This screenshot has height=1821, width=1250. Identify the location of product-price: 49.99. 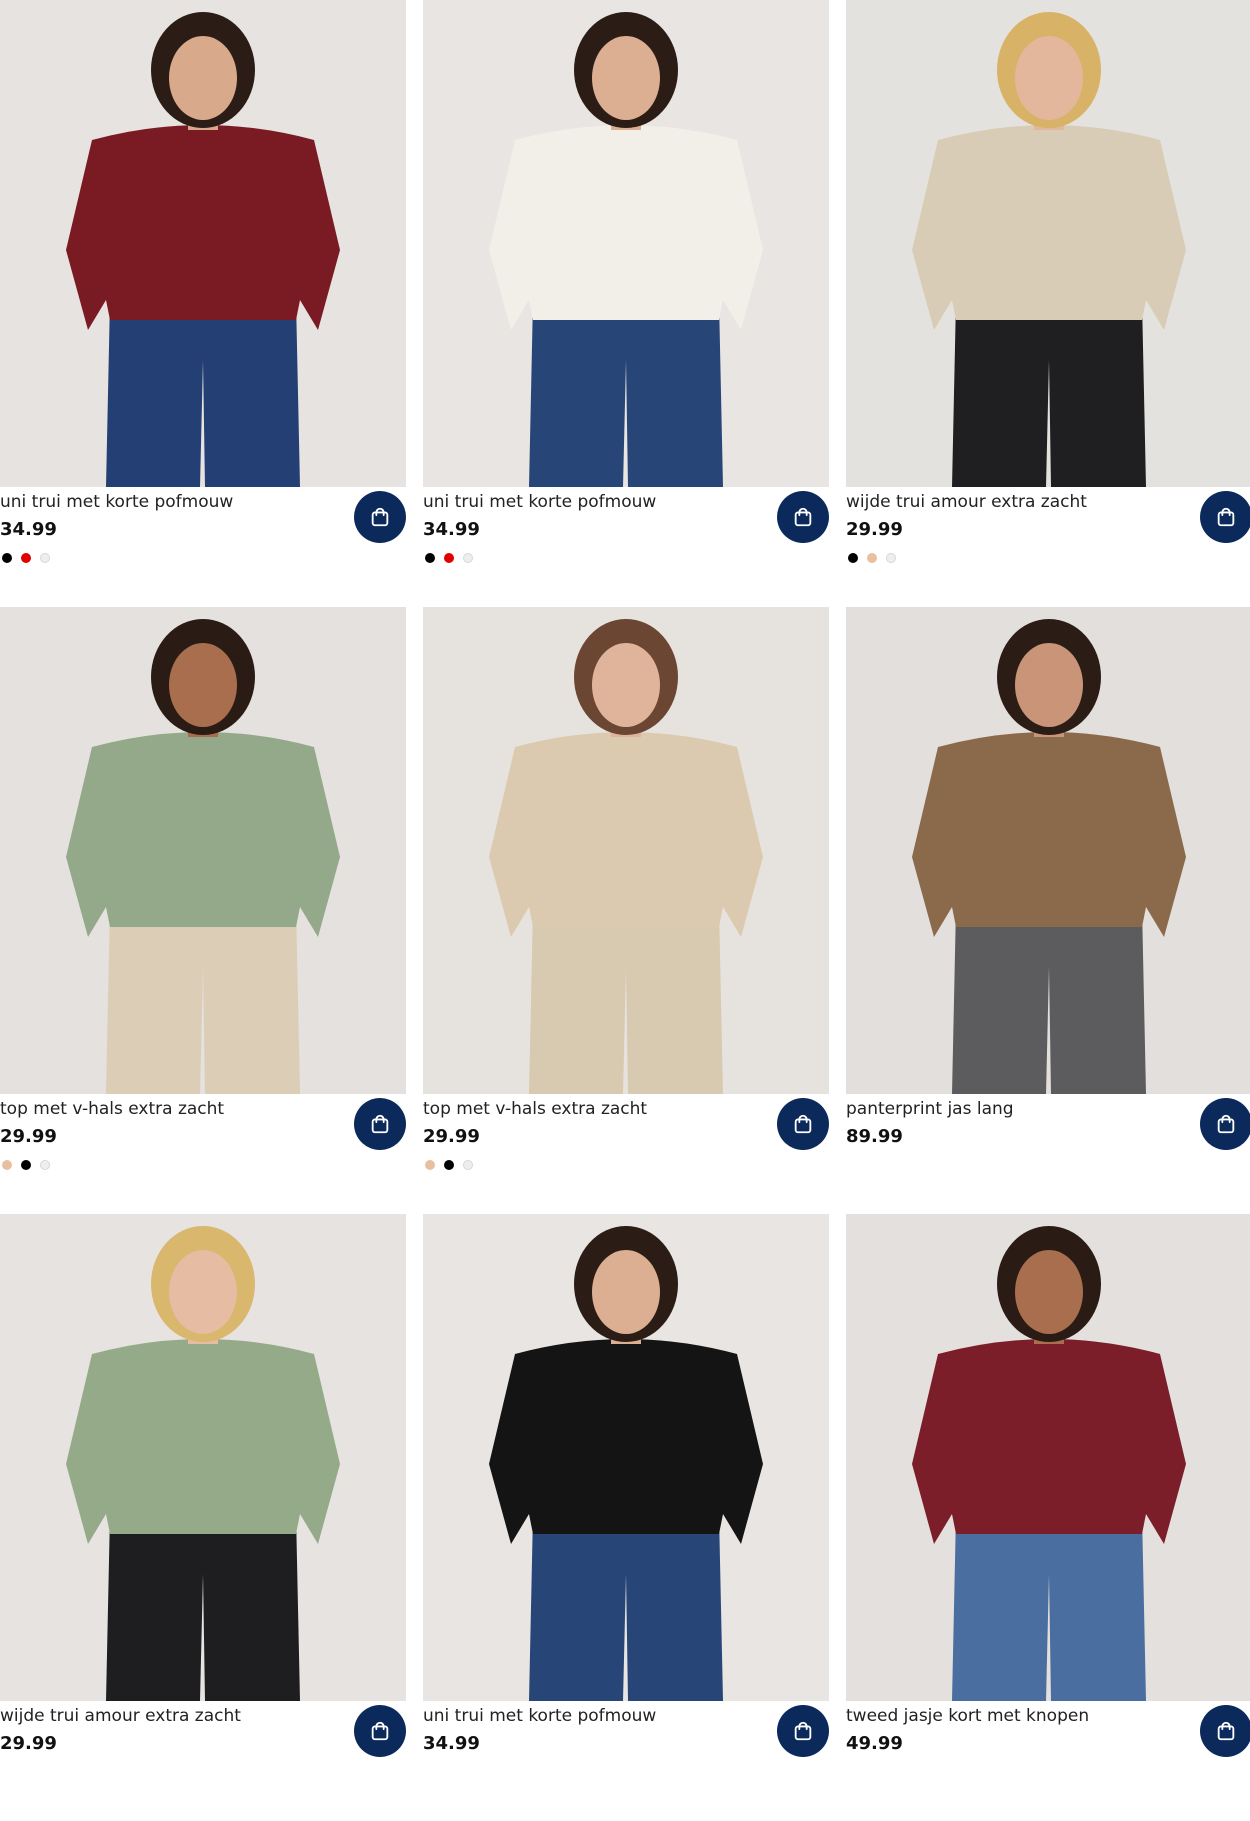
(874, 1743).